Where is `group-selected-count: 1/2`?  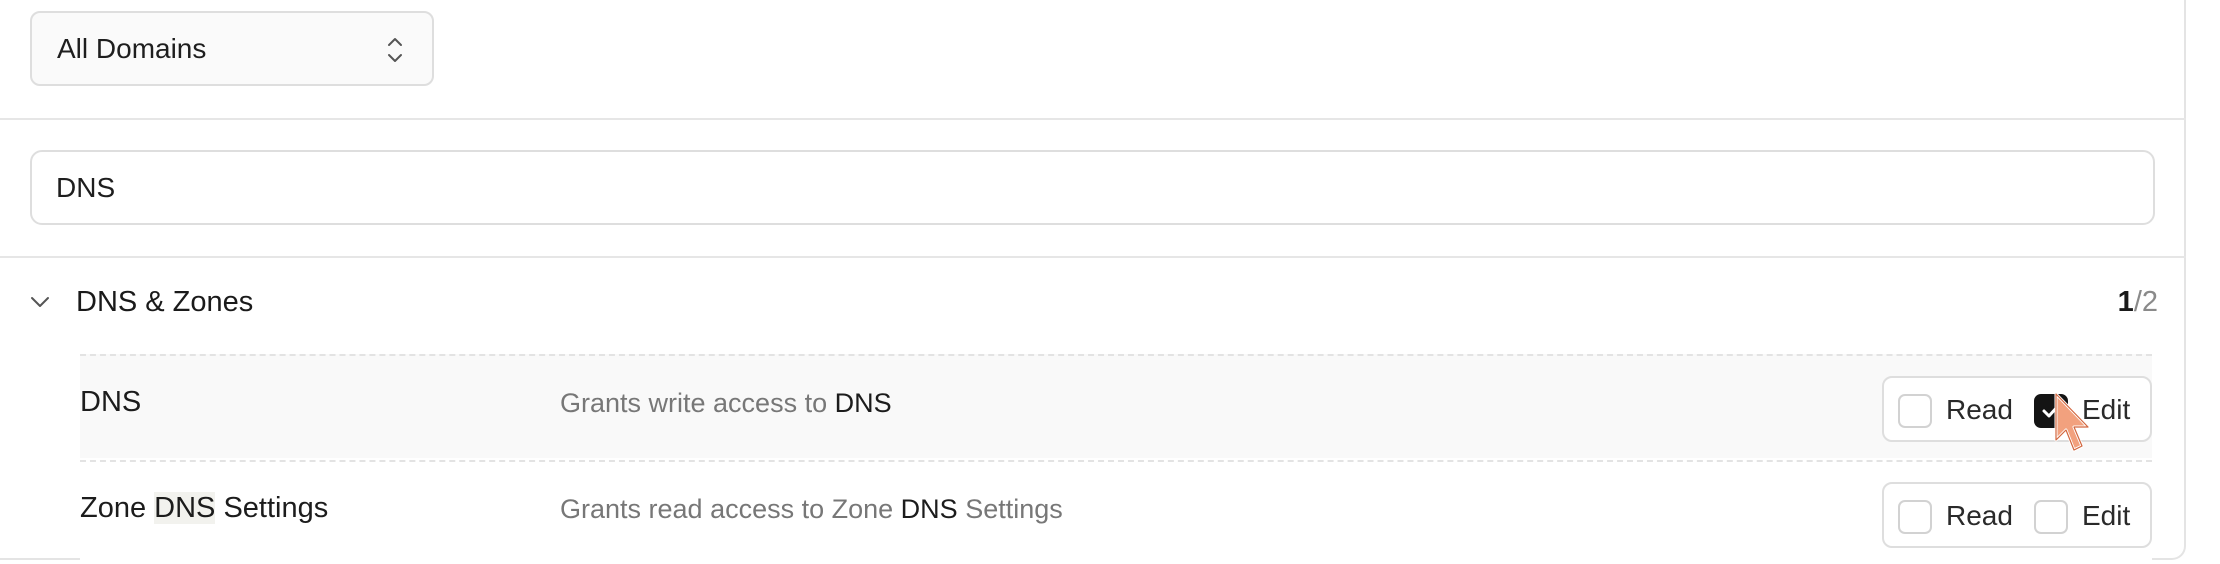 group-selected-count: 1/2 is located at coordinates (2138, 302).